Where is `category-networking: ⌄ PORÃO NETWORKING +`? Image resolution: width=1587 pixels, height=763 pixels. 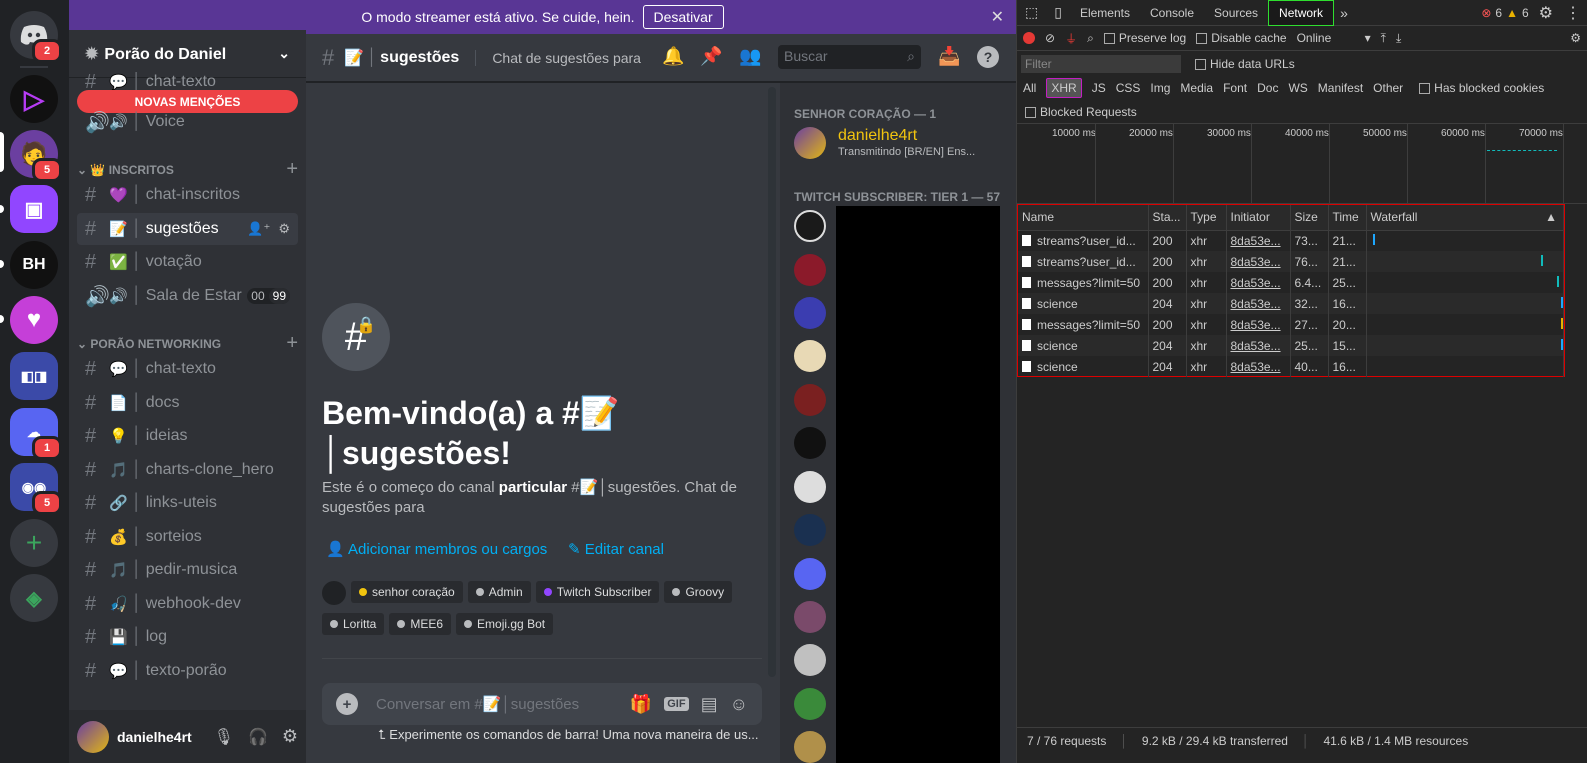 category-networking: ⌄ PORÃO NETWORKING + is located at coordinates (187, 343).